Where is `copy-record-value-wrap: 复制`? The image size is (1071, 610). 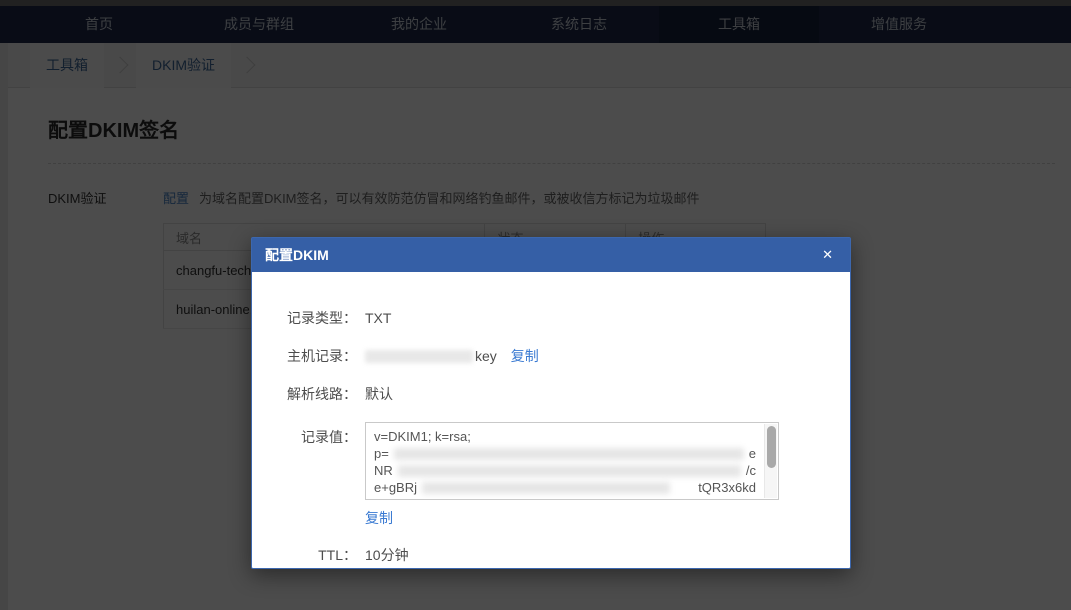
copy-record-value-wrap: 复制 is located at coordinates (607, 518).